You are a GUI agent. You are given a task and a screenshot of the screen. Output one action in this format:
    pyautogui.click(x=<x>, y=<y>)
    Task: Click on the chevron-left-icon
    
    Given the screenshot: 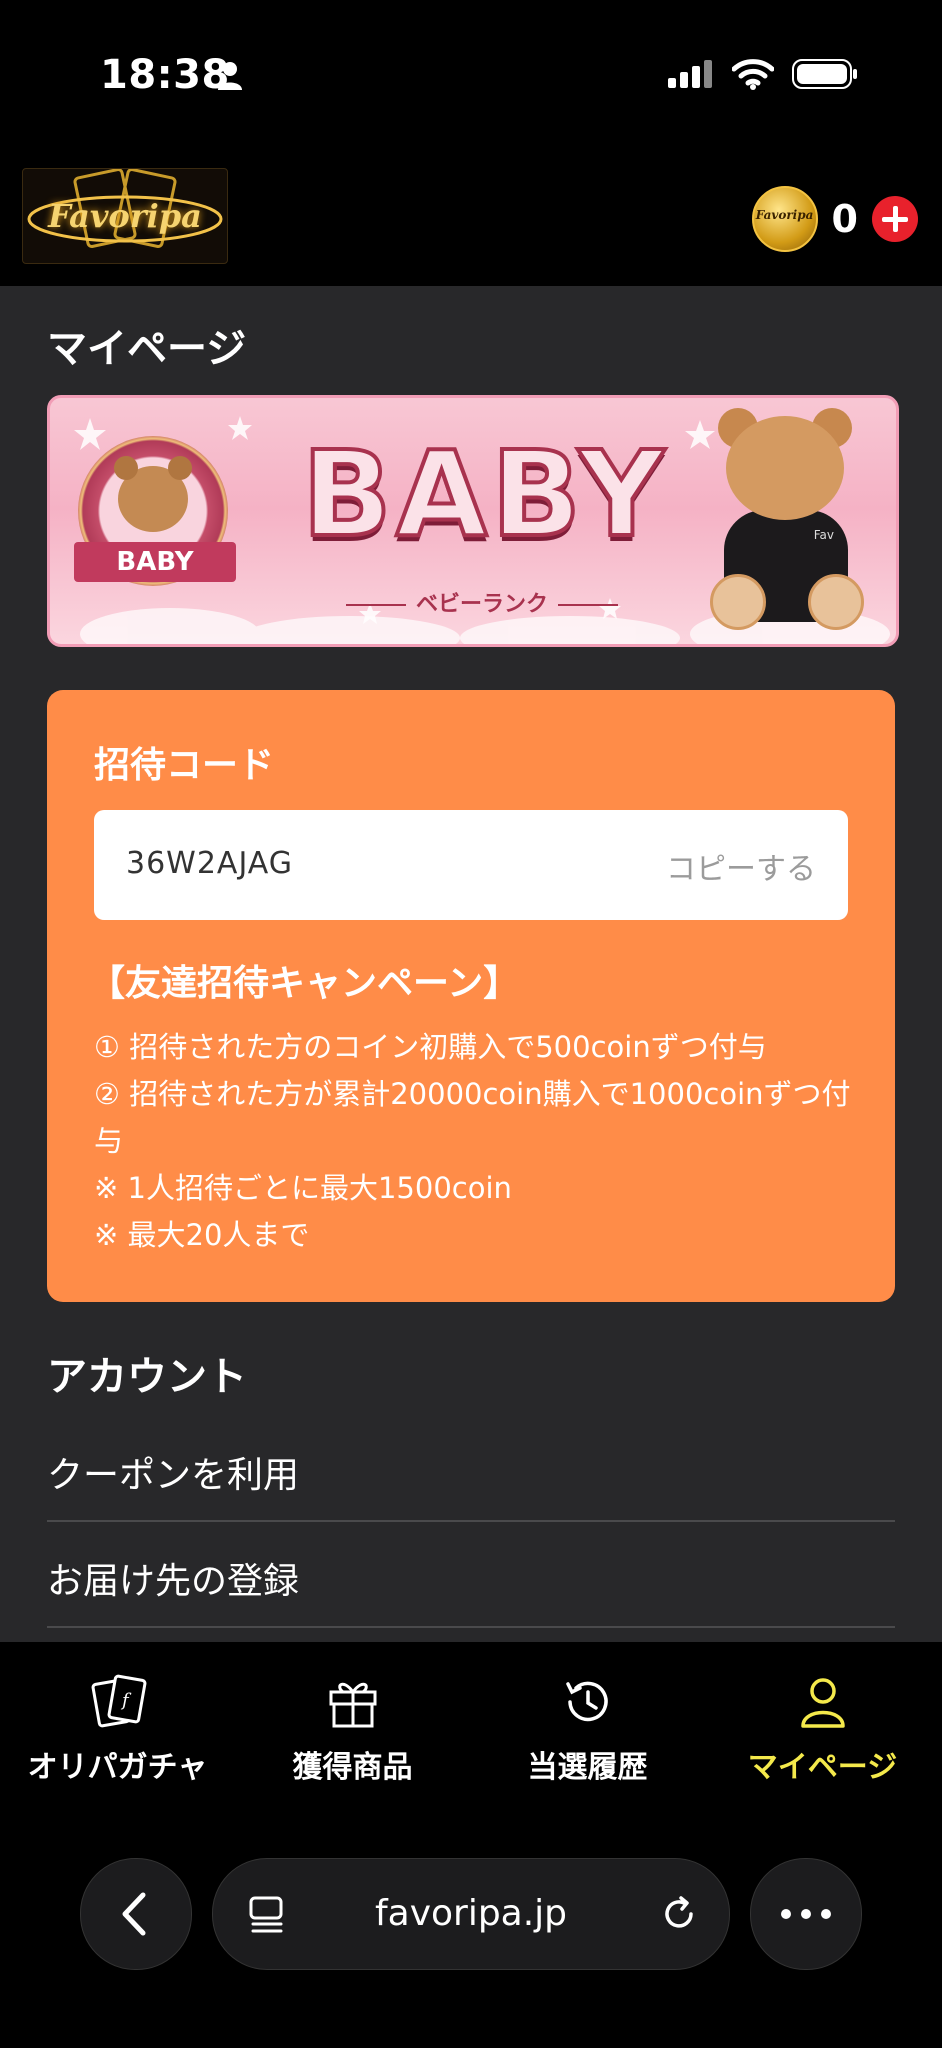 What is the action you would take?
    pyautogui.click(x=134, y=1914)
    